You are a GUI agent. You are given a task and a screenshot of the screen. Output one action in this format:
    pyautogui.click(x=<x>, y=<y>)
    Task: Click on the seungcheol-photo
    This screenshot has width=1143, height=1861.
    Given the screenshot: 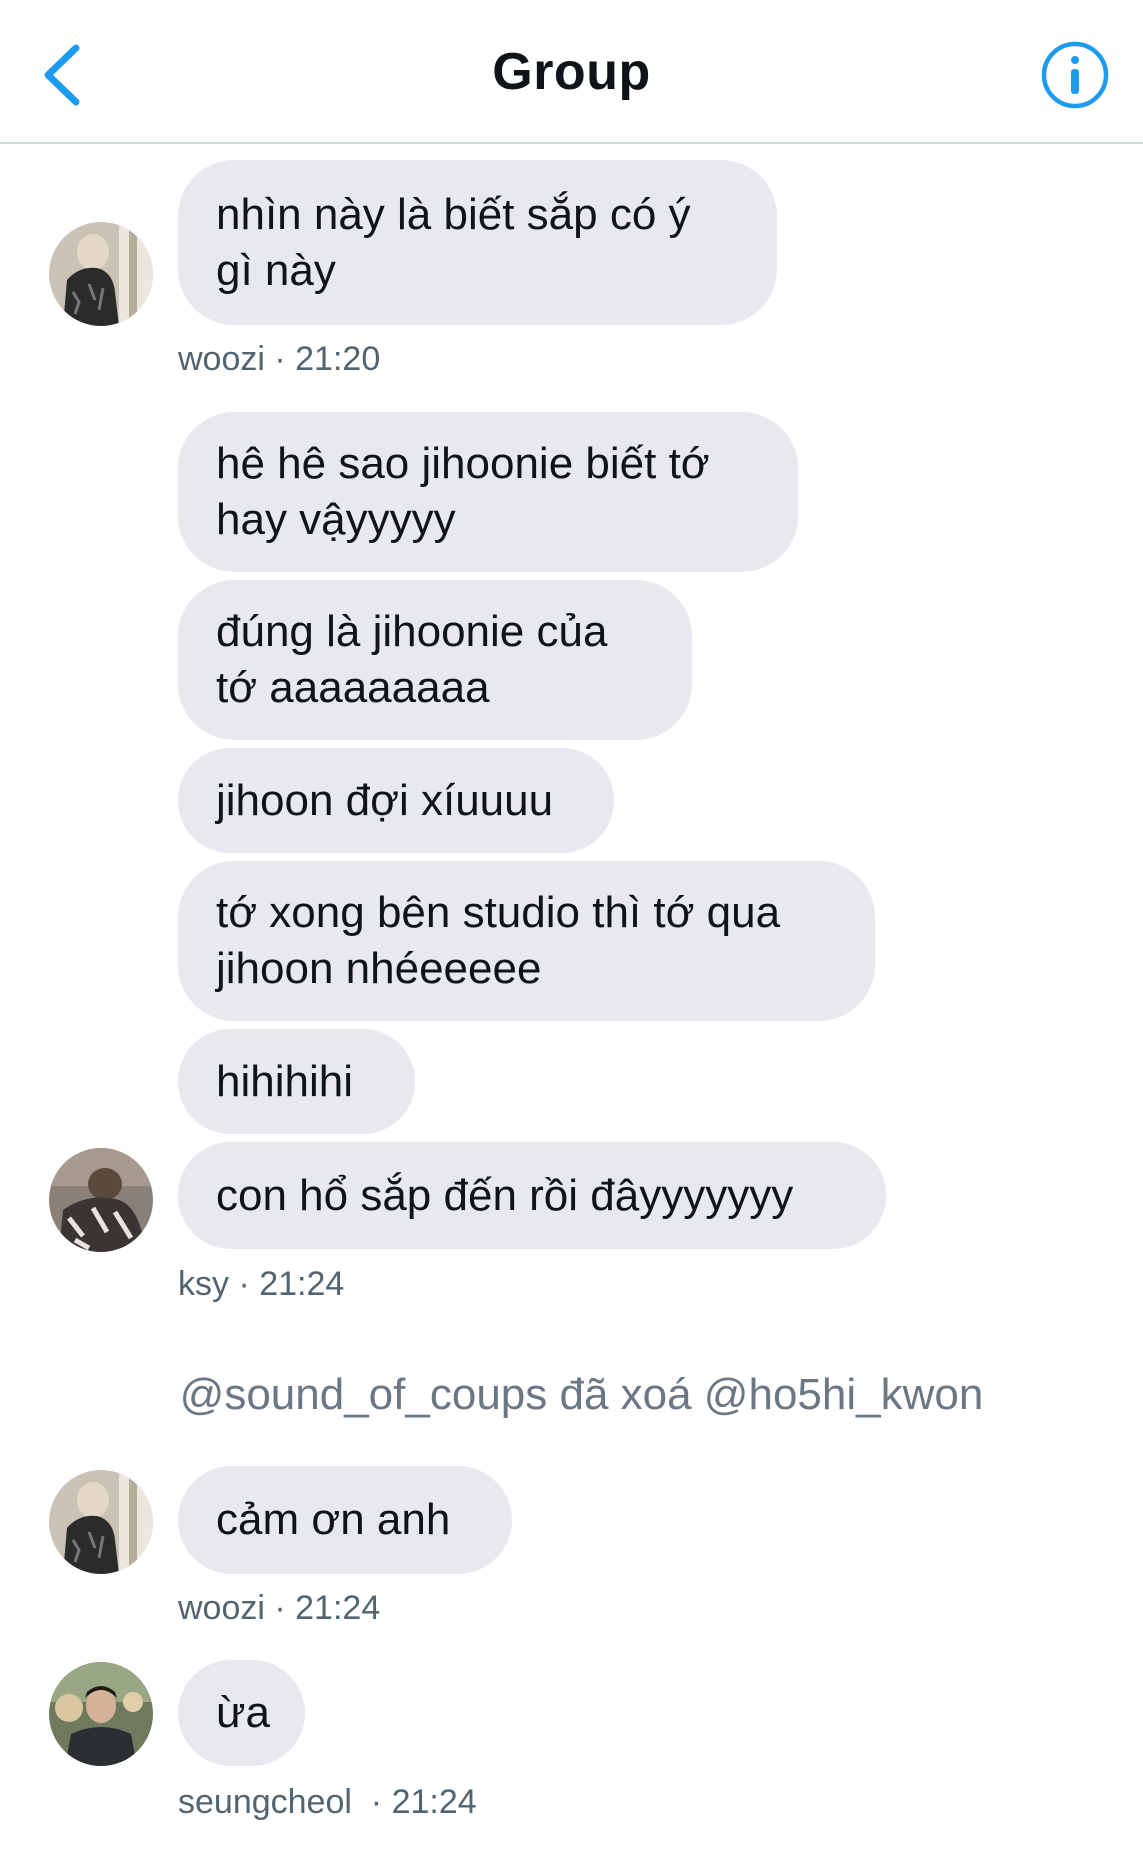 What is the action you would take?
    pyautogui.click(x=101, y=1714)
    